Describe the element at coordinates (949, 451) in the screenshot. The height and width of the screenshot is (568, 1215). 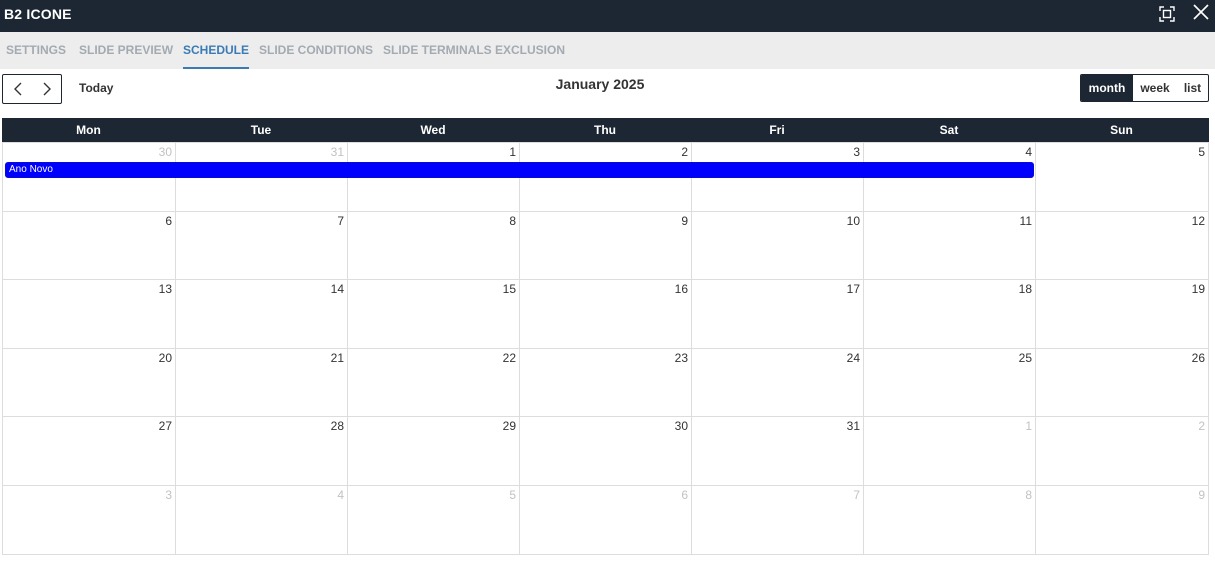
I see `day-cell: 1` at that location.